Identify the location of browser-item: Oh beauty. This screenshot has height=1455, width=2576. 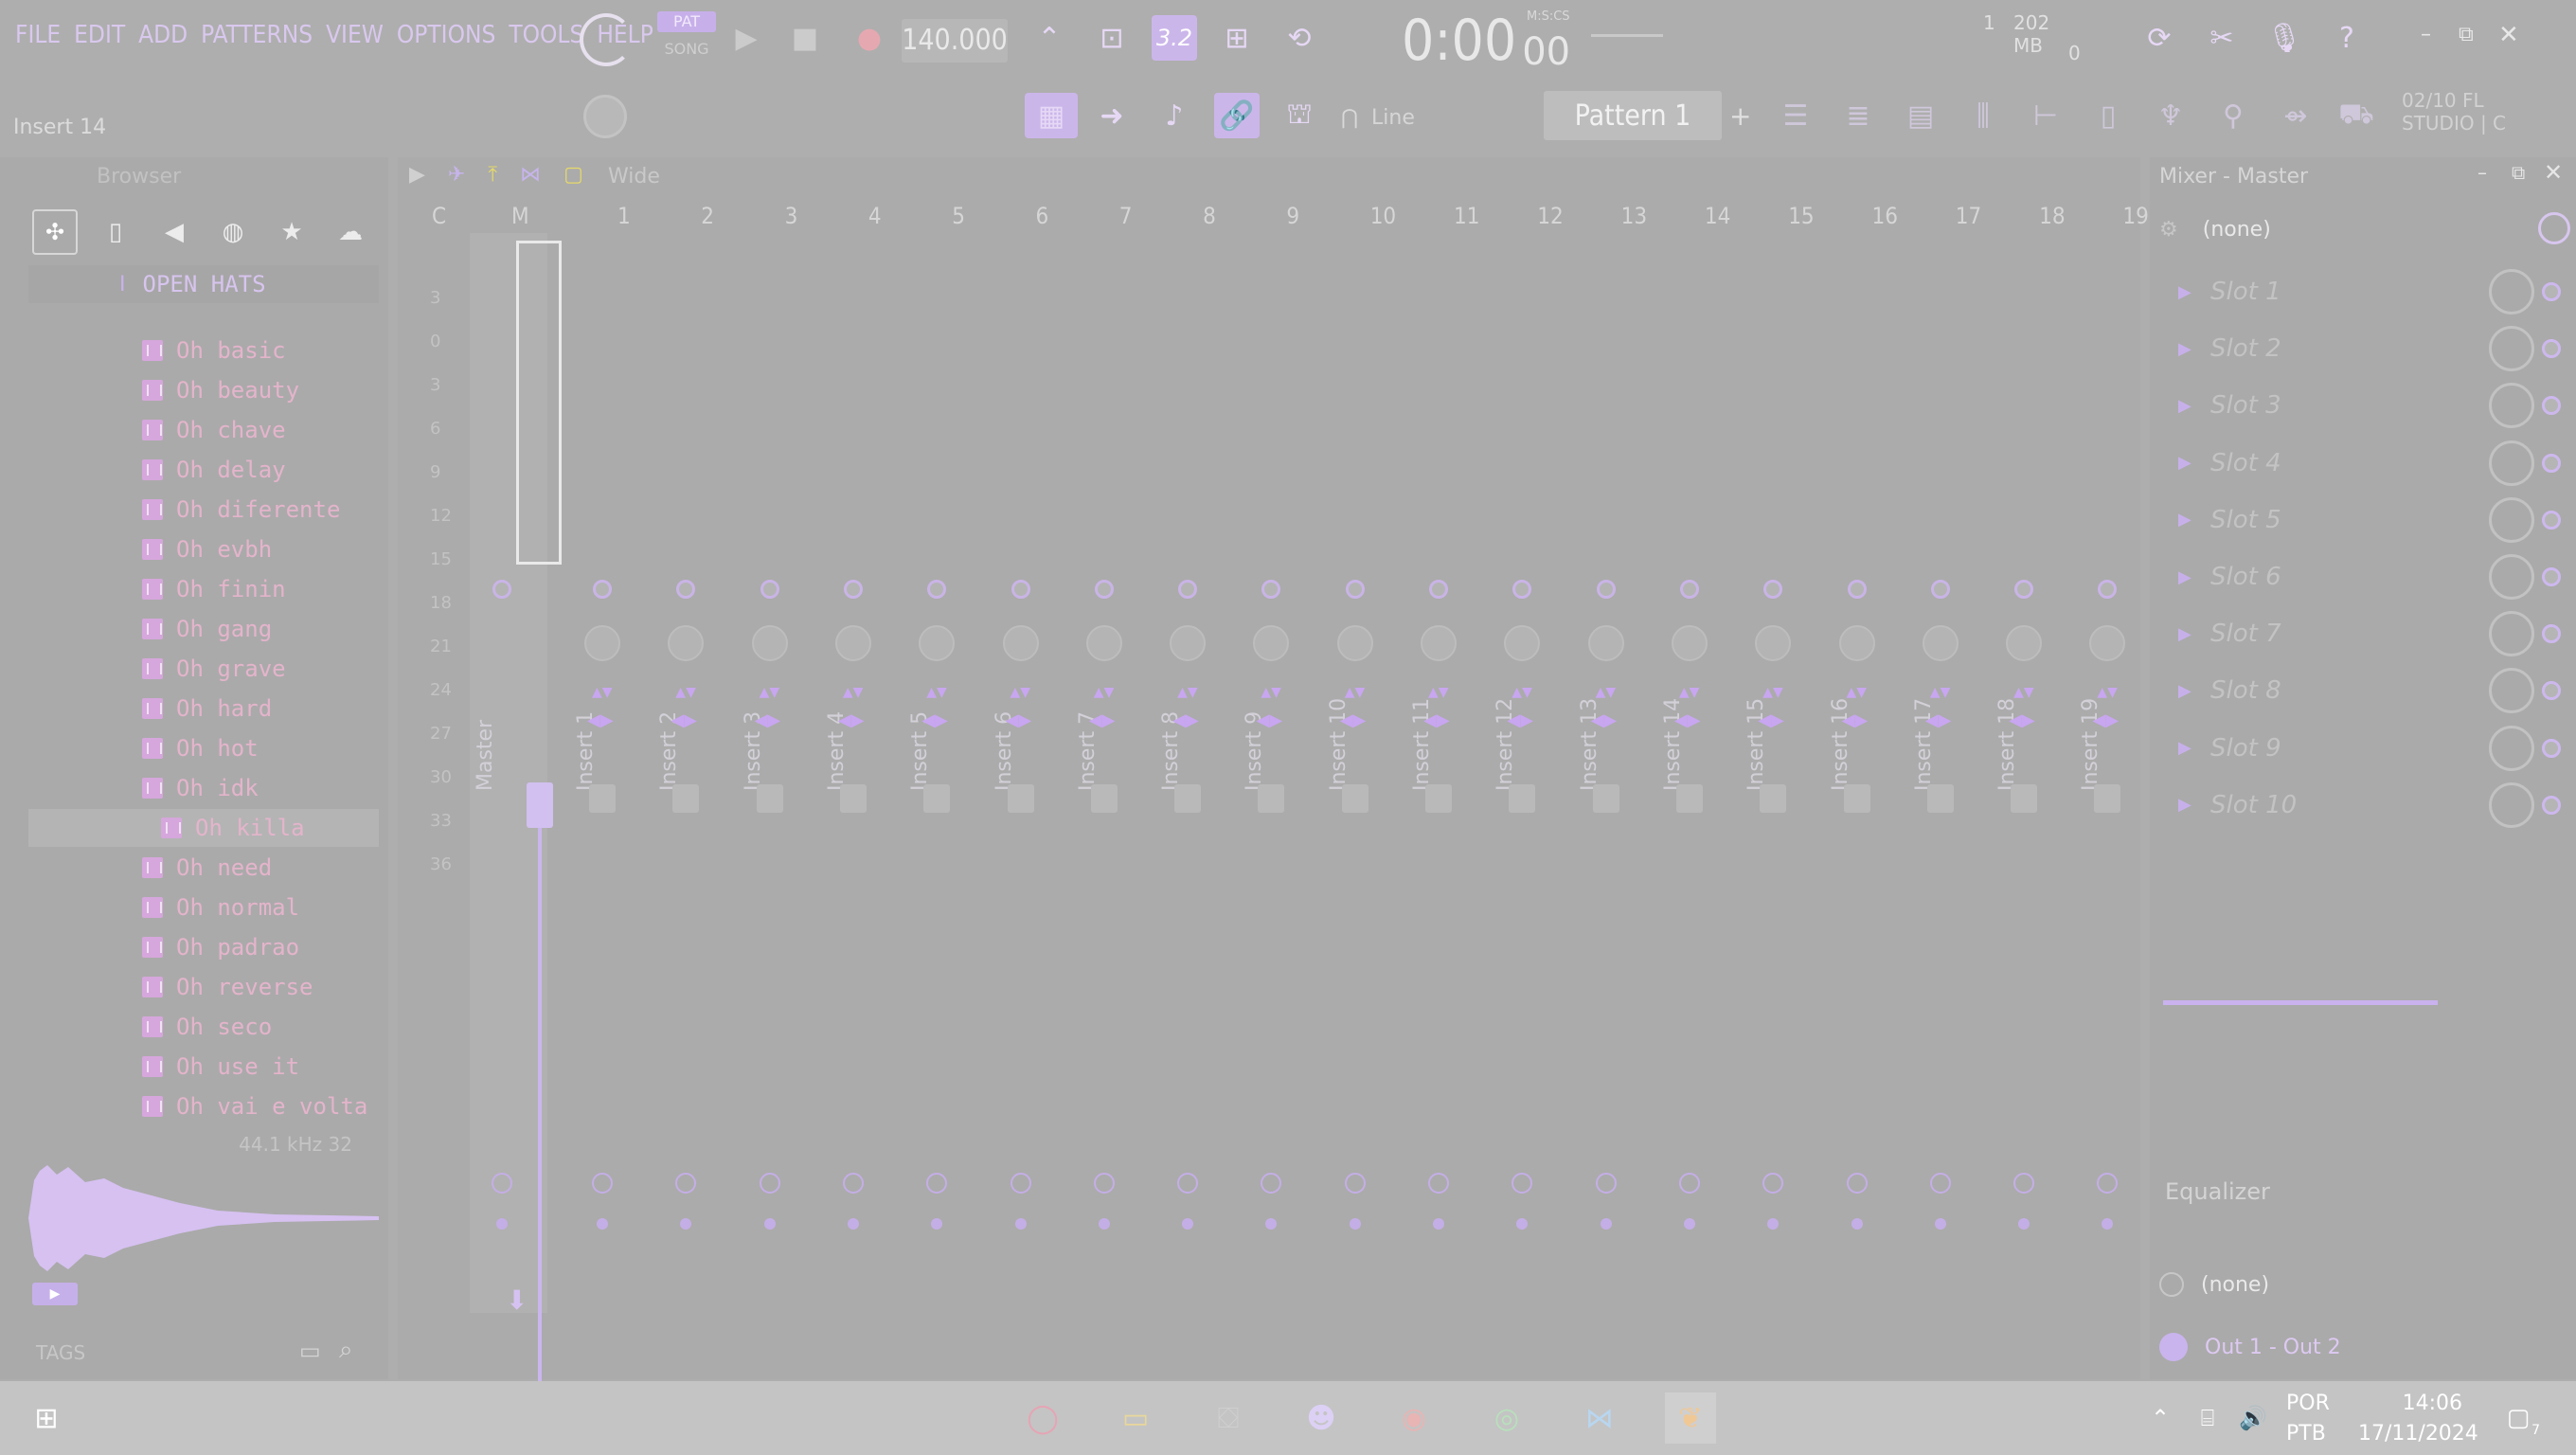
(220, 390).